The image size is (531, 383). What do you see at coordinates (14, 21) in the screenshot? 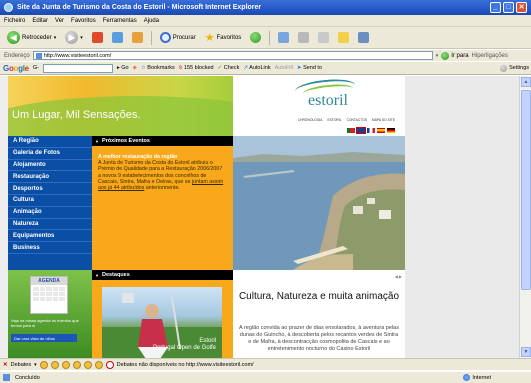
I see `menu-ficheiro: Ficheiro` at bounding box center [14, 21].